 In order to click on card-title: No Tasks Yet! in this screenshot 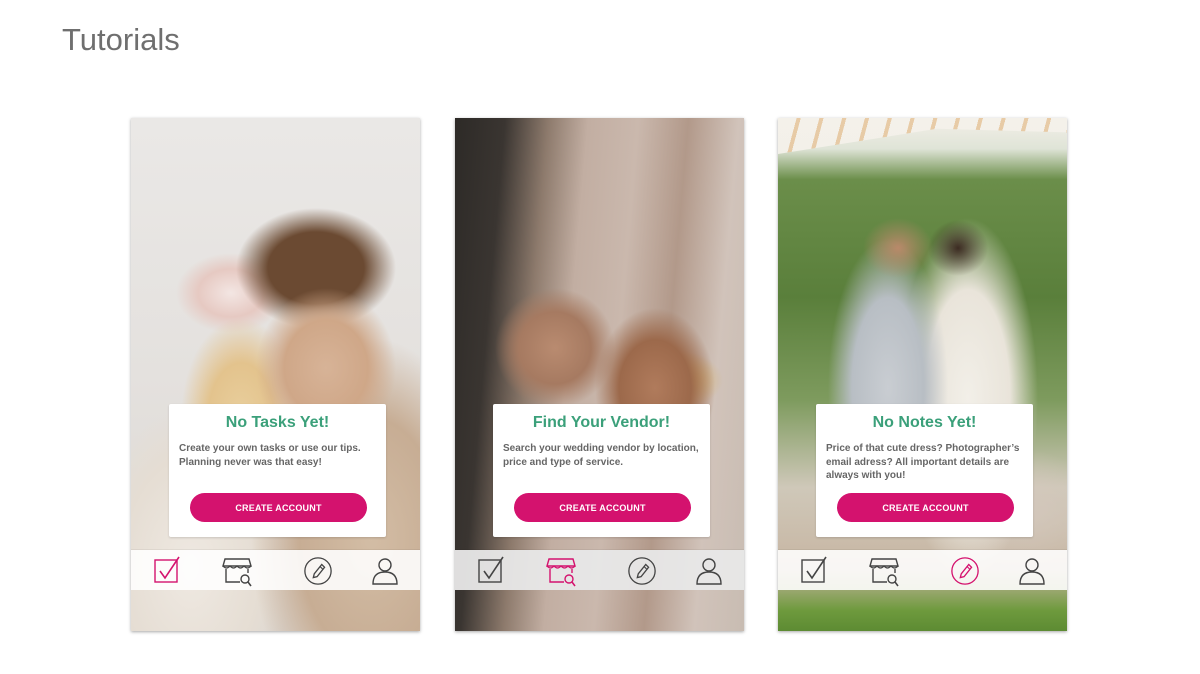, I will do `click(277, 422)`.